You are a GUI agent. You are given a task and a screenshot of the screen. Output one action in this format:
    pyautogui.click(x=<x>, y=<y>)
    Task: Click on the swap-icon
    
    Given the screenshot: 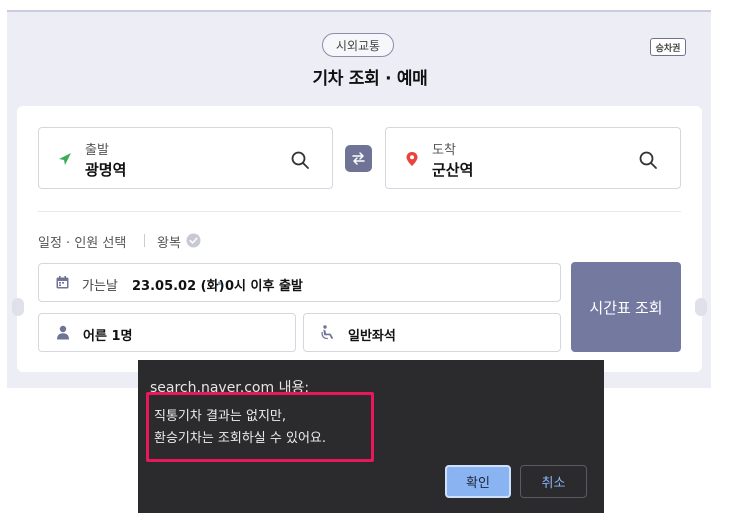 What is the action you would take?
    pyautogui.click(x=358, y=158)
    